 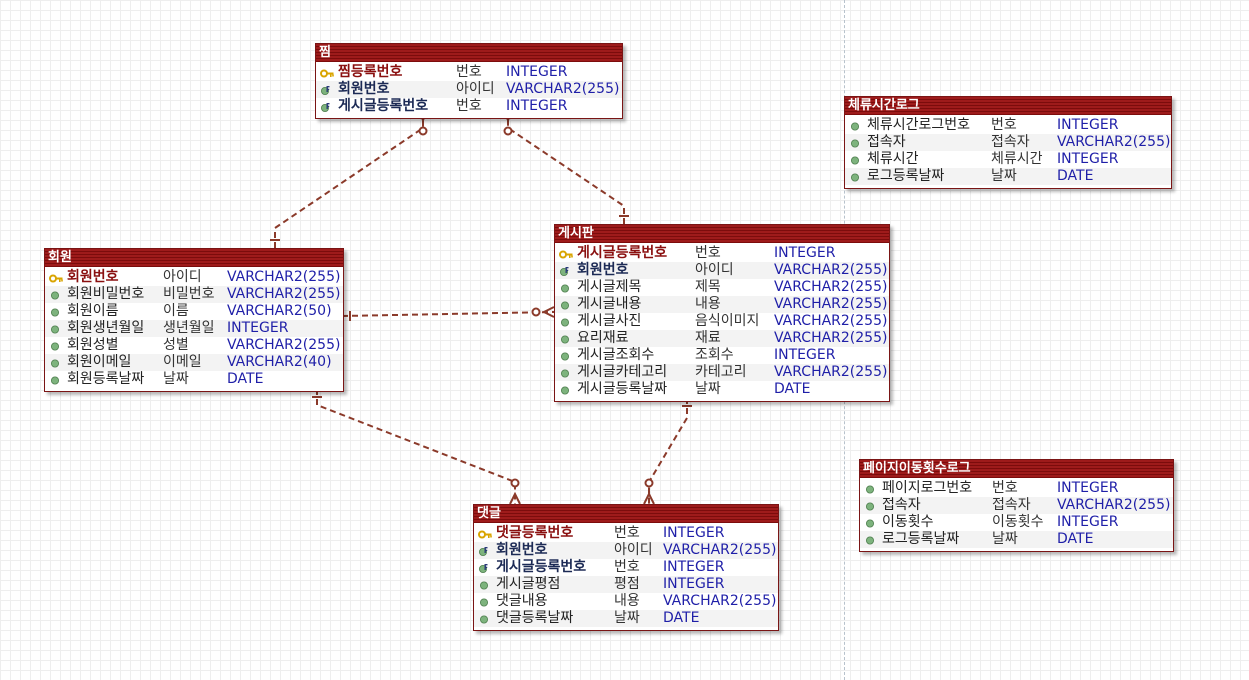 What do you see at coordinates (194, 362) in the screenshot?
I see `column-row: 회원이메일 이메일 VARCHAR2(40)` at bounding box center [194, 362].